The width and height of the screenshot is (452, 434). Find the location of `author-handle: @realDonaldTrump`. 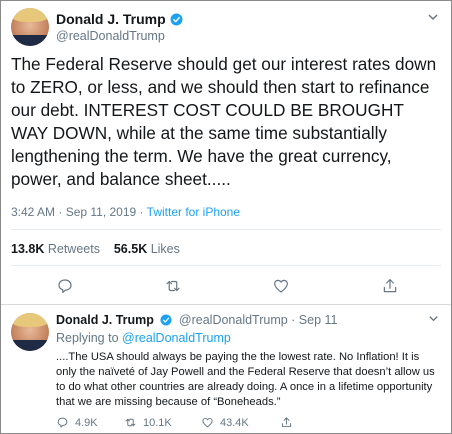

author-handle: @realDonaldTrump is located at coordinates (110, 36).